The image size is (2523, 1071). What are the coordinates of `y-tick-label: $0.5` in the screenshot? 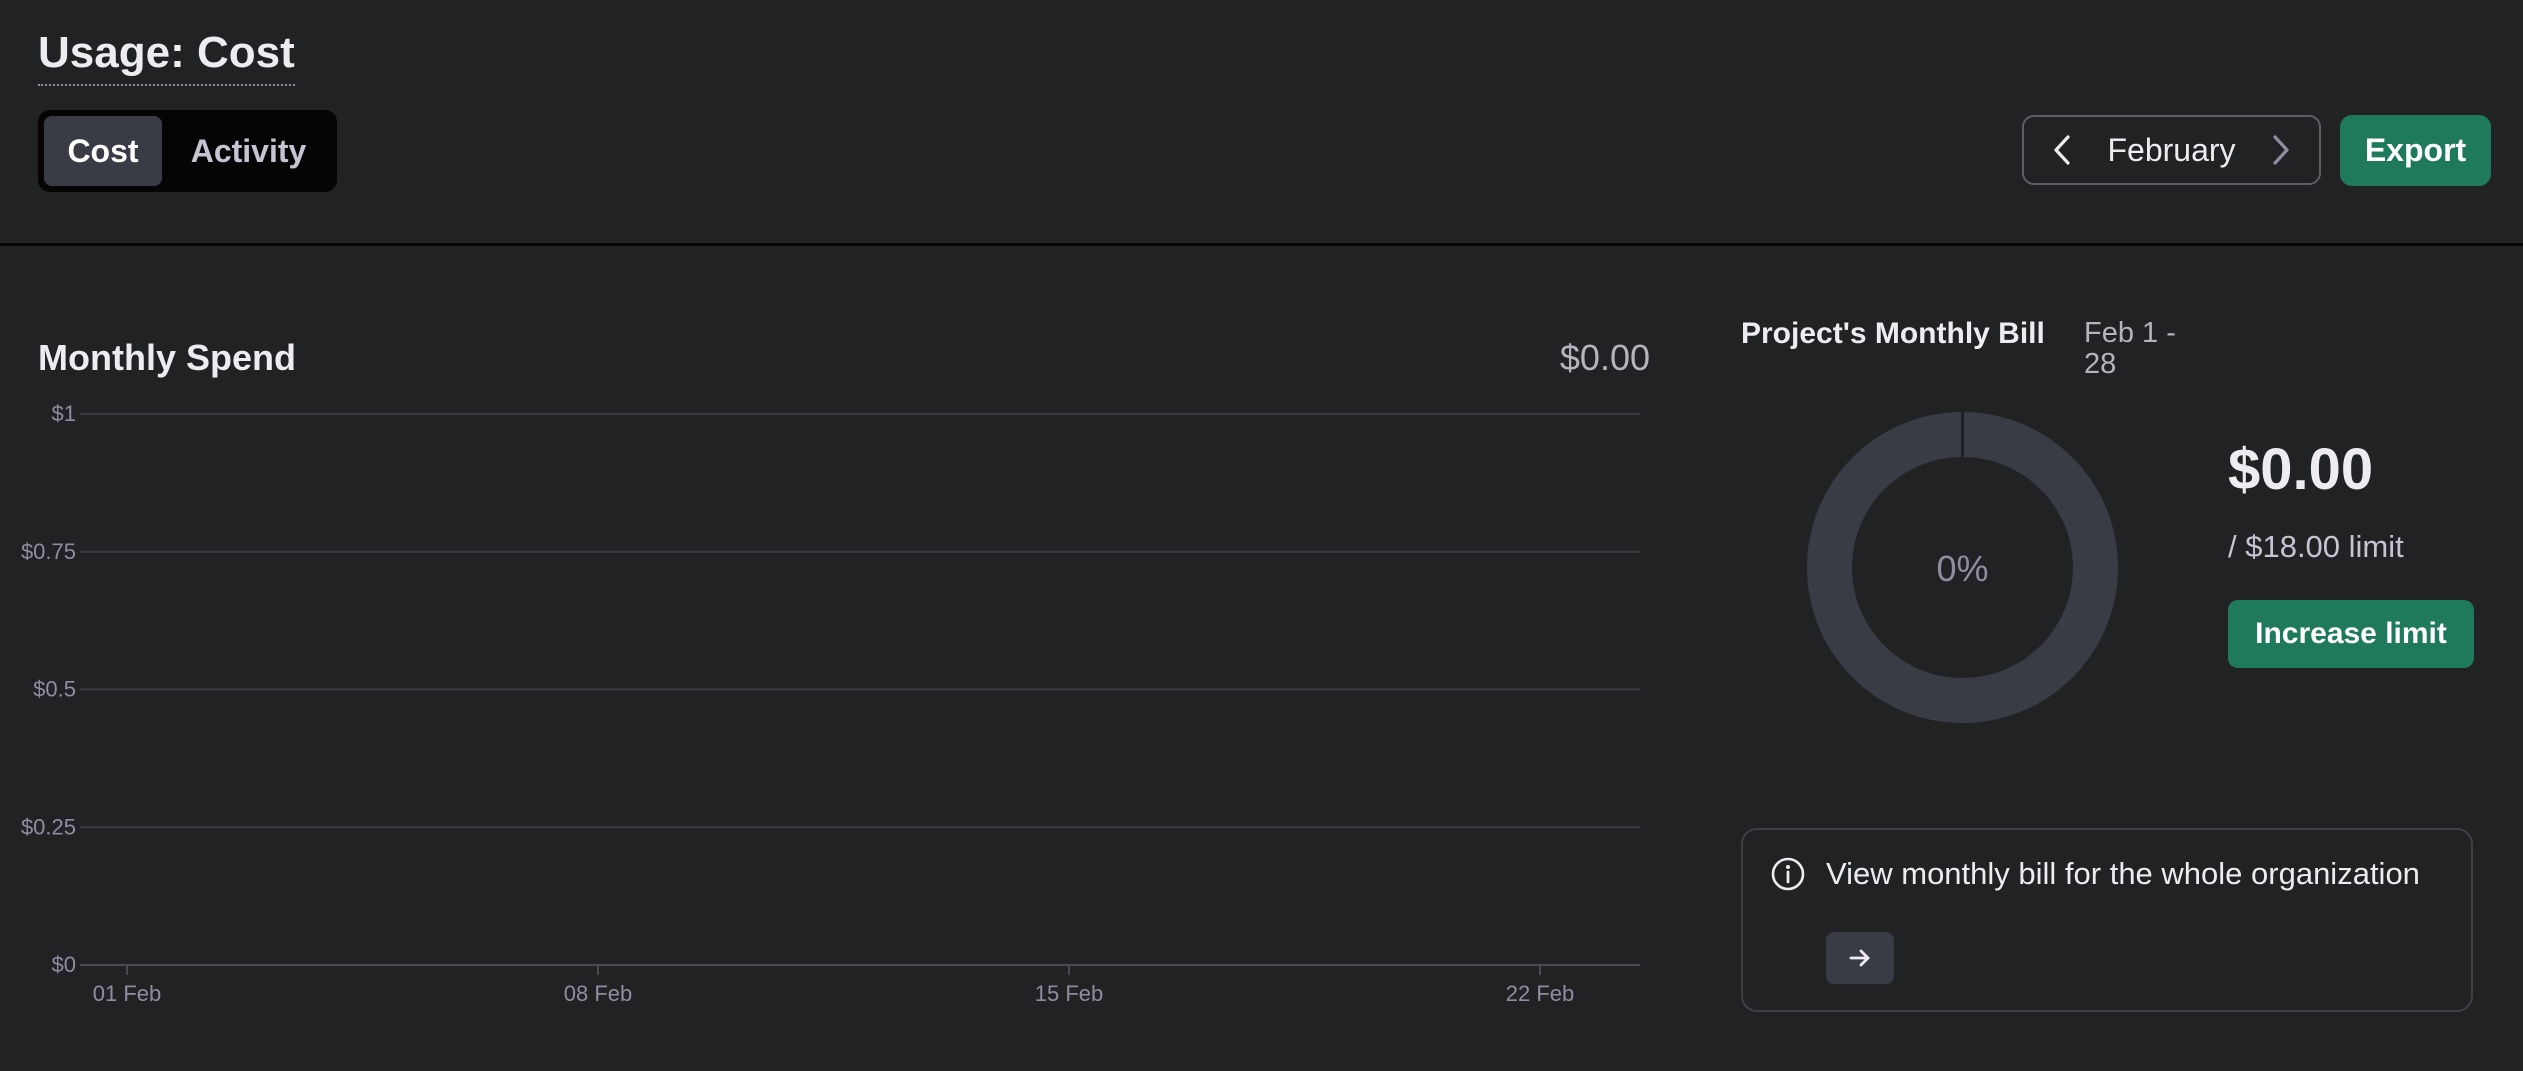 It's located at (54, 689).